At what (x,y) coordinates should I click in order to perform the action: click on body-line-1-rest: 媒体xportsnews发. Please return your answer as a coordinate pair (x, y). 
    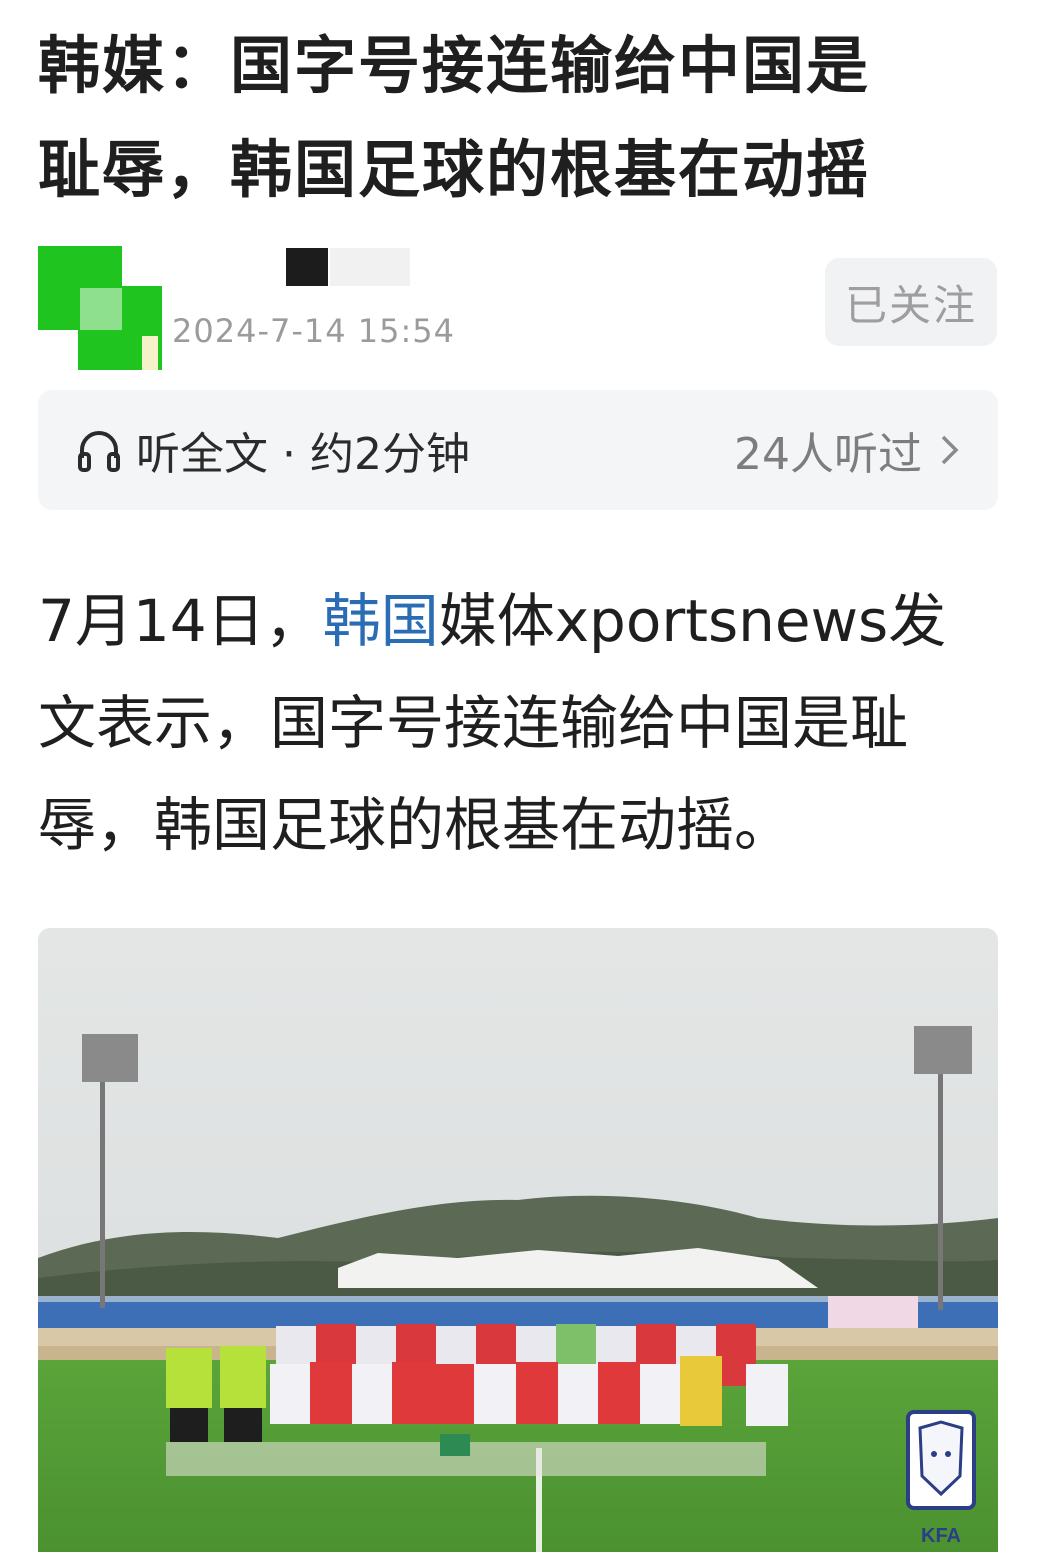
    Looking at the image, I should click on (692, 621).